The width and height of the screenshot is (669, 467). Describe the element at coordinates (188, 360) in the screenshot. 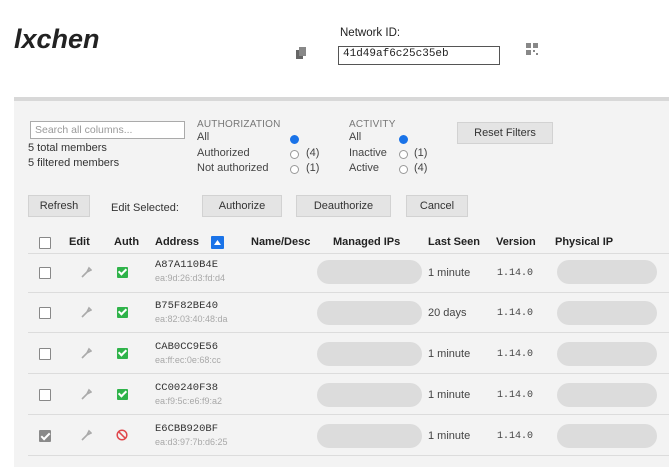

I see `member-mac: ea:ff:ec:0e:68:cc` at that location.